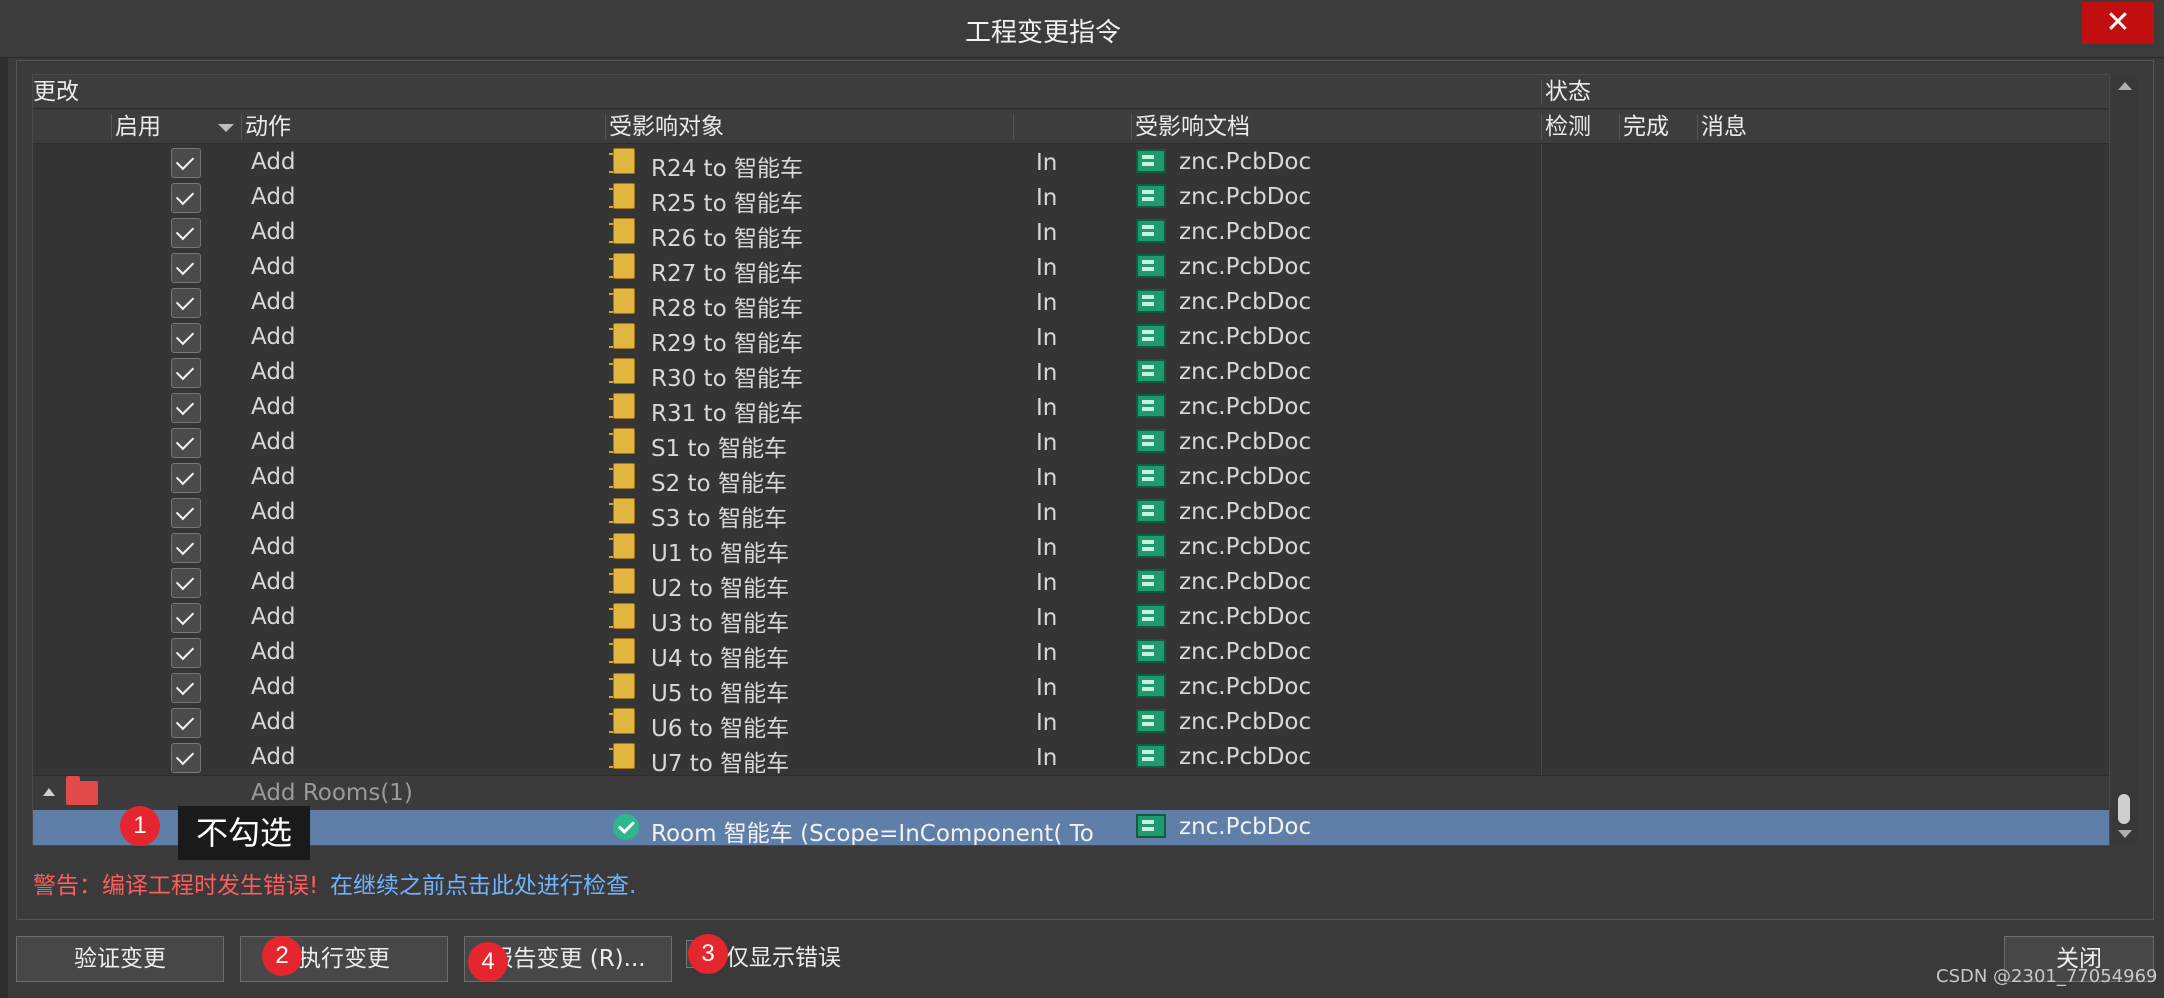  Describe the element at coordinates (1071, 688) in the screenshot. I see `table-row: Add U5 to 智能车 In znc.PcbDoc` at that location.